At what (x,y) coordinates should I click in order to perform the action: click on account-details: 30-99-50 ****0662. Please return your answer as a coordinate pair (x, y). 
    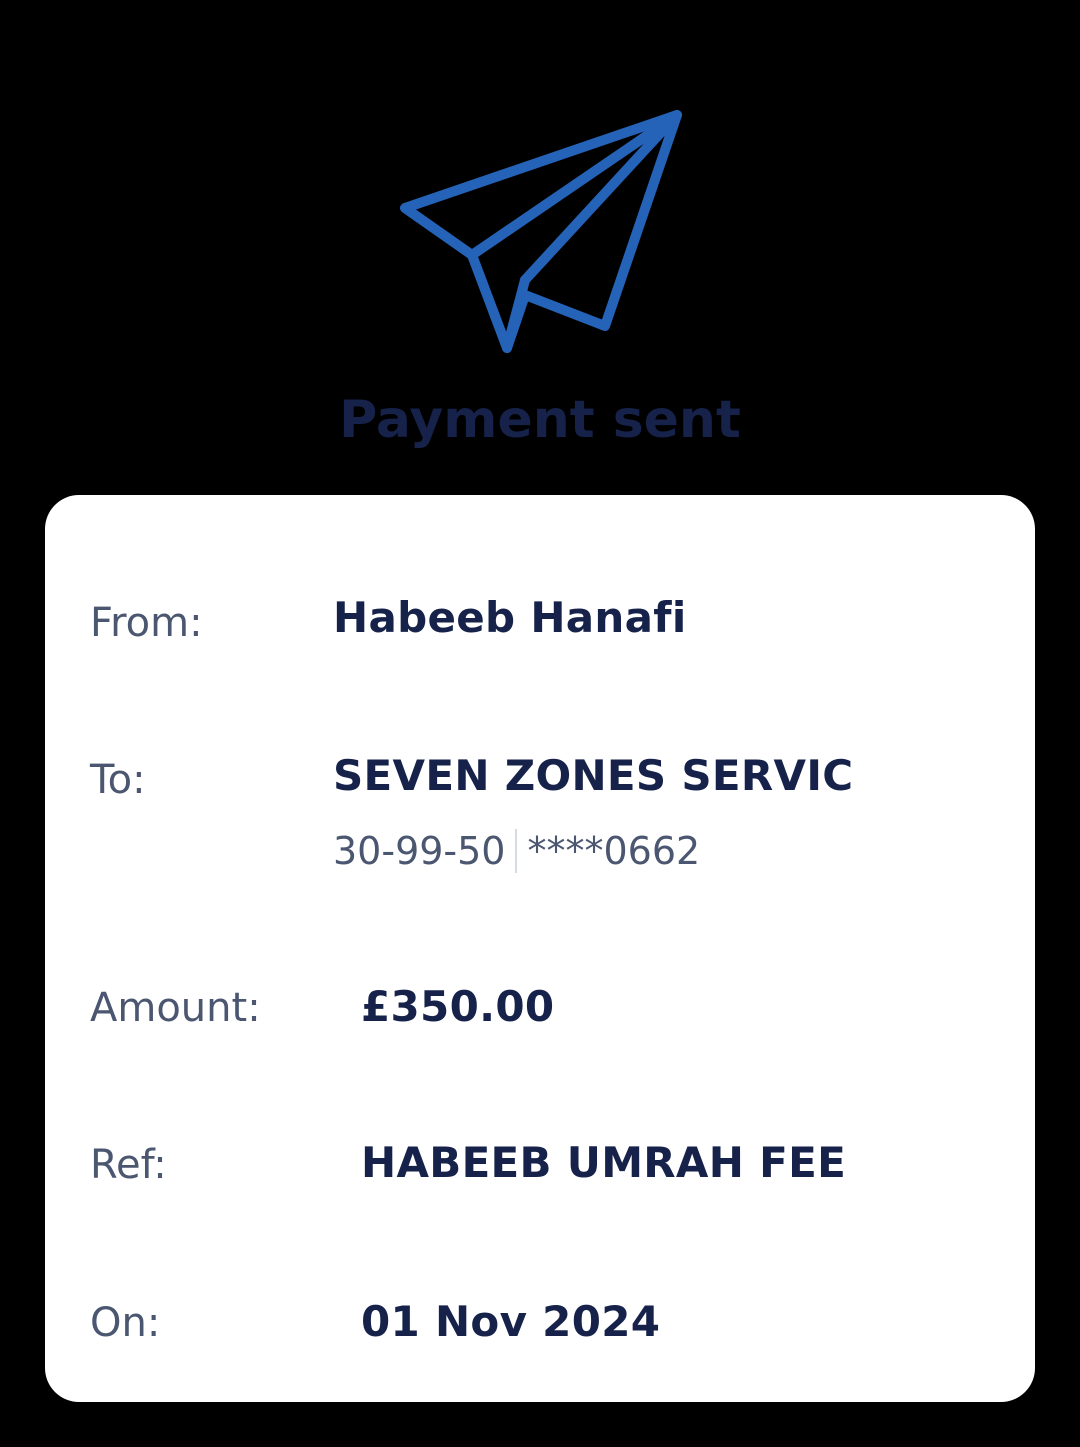
    Looking at the image, I should click on (516, 851).